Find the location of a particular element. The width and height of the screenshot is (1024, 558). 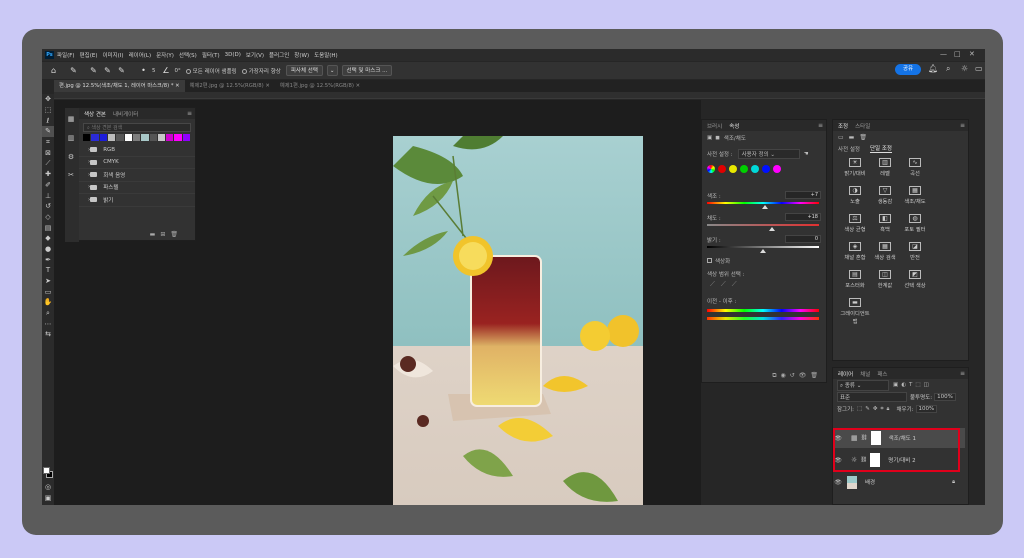

light-icon: ☼ is located at coordinates (964, 68).